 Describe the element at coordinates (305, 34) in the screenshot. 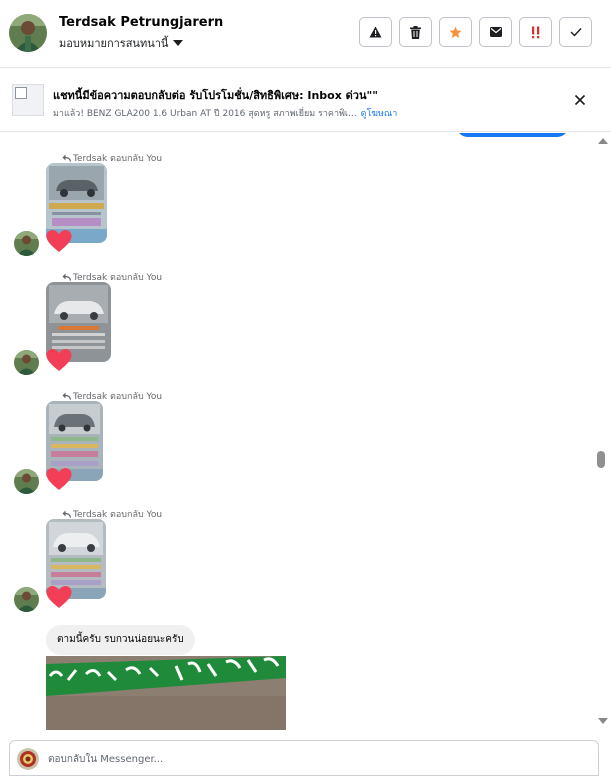

I see `conversation-header: Terdsak Petrungjarern มอบหมายการสนทนานี้` at that location.